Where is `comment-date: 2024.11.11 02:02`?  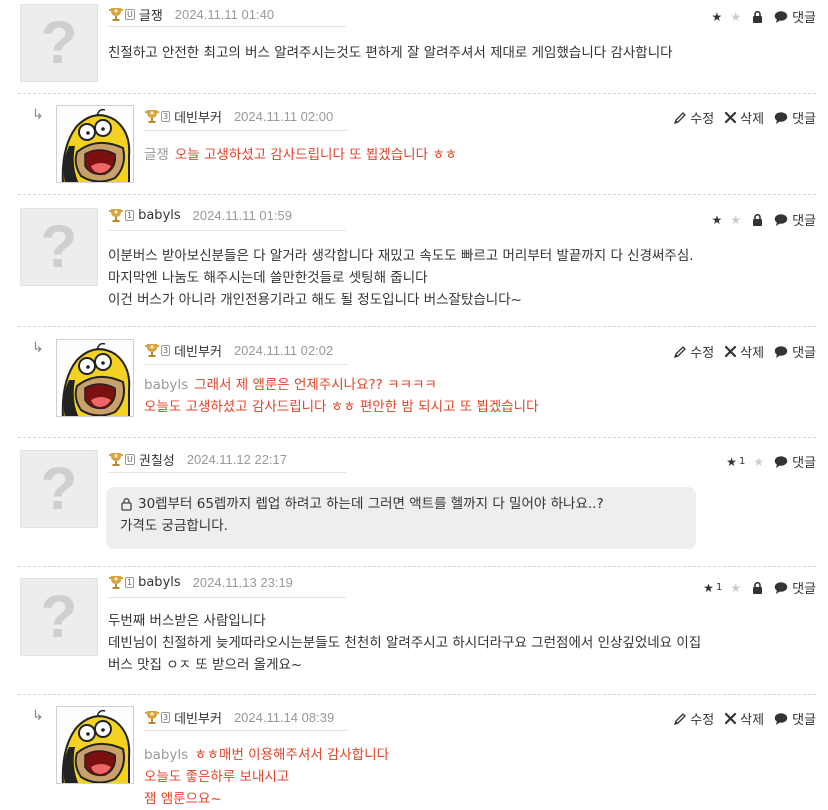
comment-date: 2024.11.11 02:02 is located at coordinates (283, 350).